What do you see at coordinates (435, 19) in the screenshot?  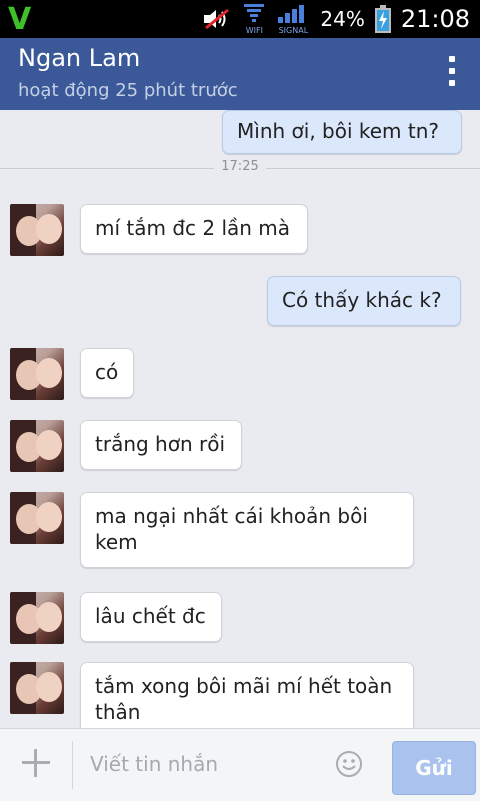 I see `clock: 21:08` at bounding box center [435, 19].